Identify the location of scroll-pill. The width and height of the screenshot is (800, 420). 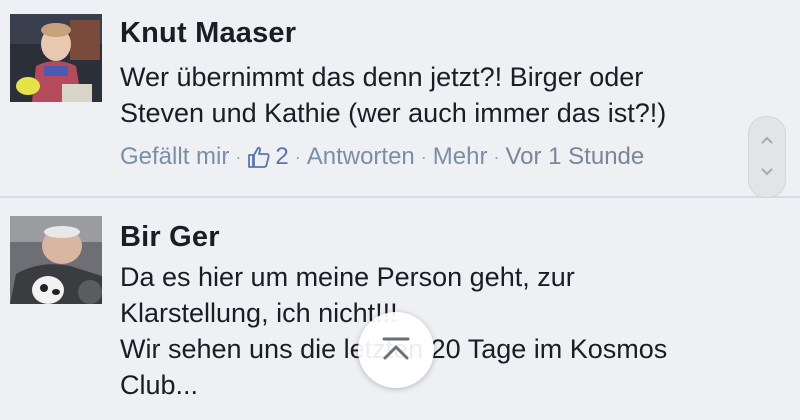
(767, 157).